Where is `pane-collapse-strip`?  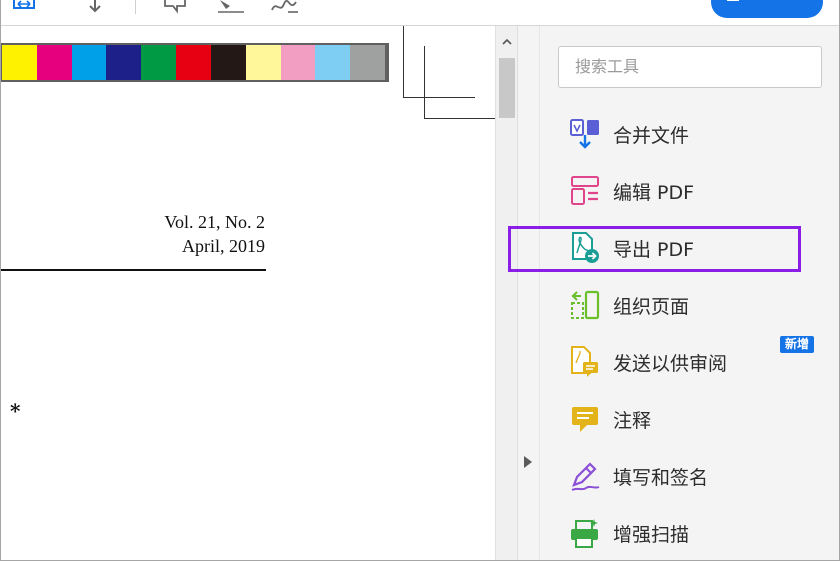
pane-collapse-strip is located at coordinates (528, 293).